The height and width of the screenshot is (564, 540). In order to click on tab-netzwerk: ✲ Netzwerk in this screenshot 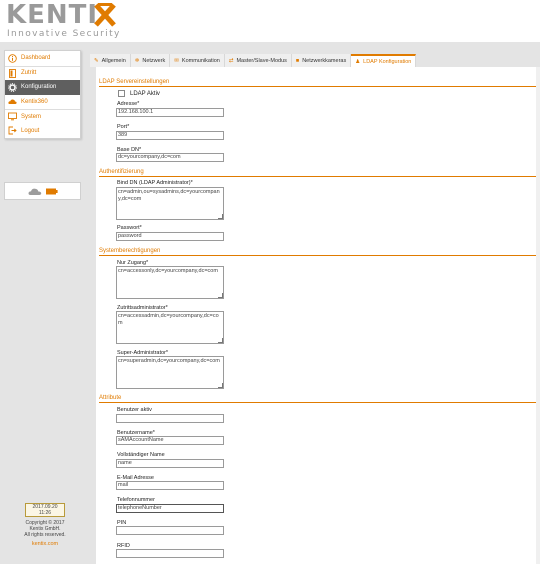, I will do `click(150, 60)`.